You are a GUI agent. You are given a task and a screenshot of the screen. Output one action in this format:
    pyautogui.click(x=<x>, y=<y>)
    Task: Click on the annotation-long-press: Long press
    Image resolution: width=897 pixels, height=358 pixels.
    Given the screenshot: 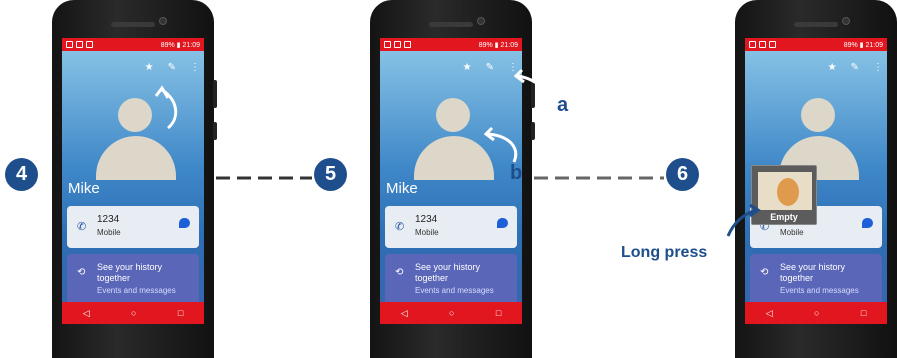 What is the action you would take?
    pyautogui.click(x=664, y=252)
    